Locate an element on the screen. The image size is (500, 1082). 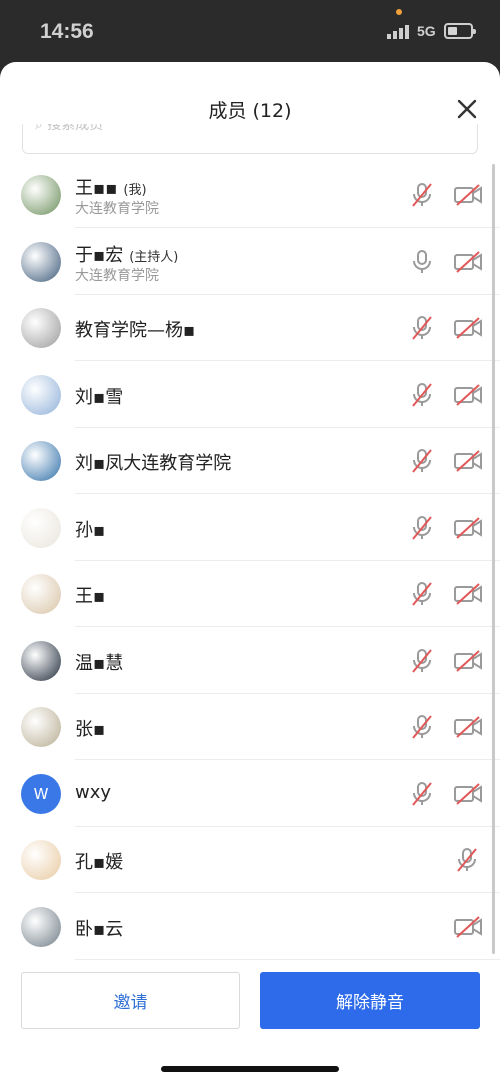
member-name: wxy is located at coordinates (93, 792).